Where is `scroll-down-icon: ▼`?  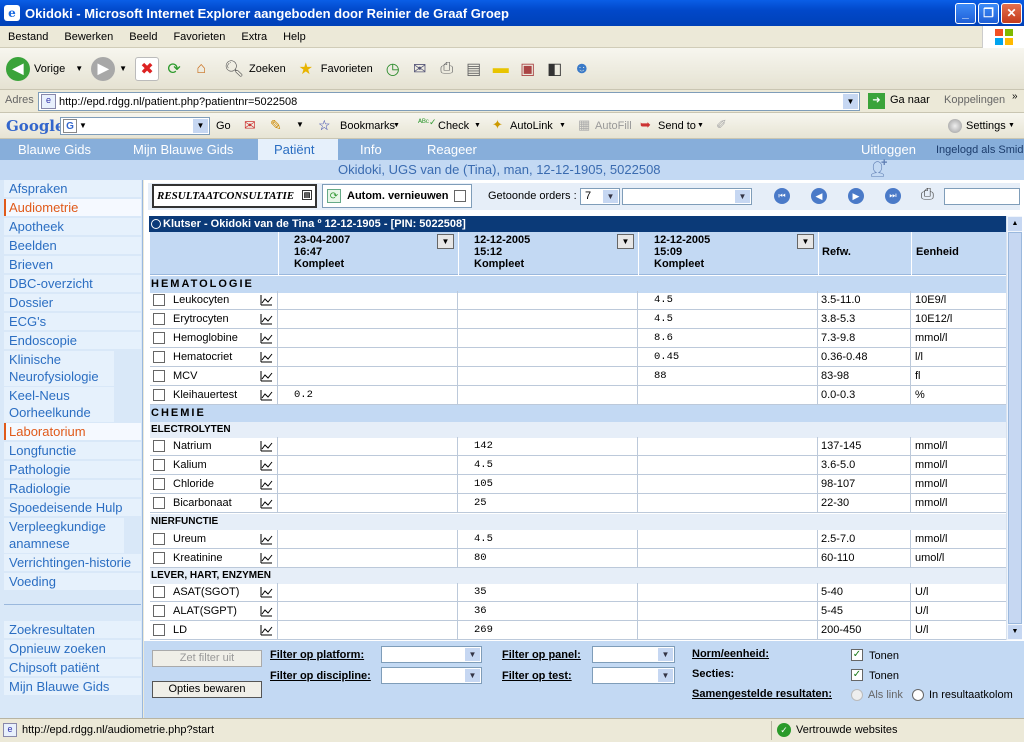 scroll-down-icon: ▼ is located at coordinates (1015, 632).